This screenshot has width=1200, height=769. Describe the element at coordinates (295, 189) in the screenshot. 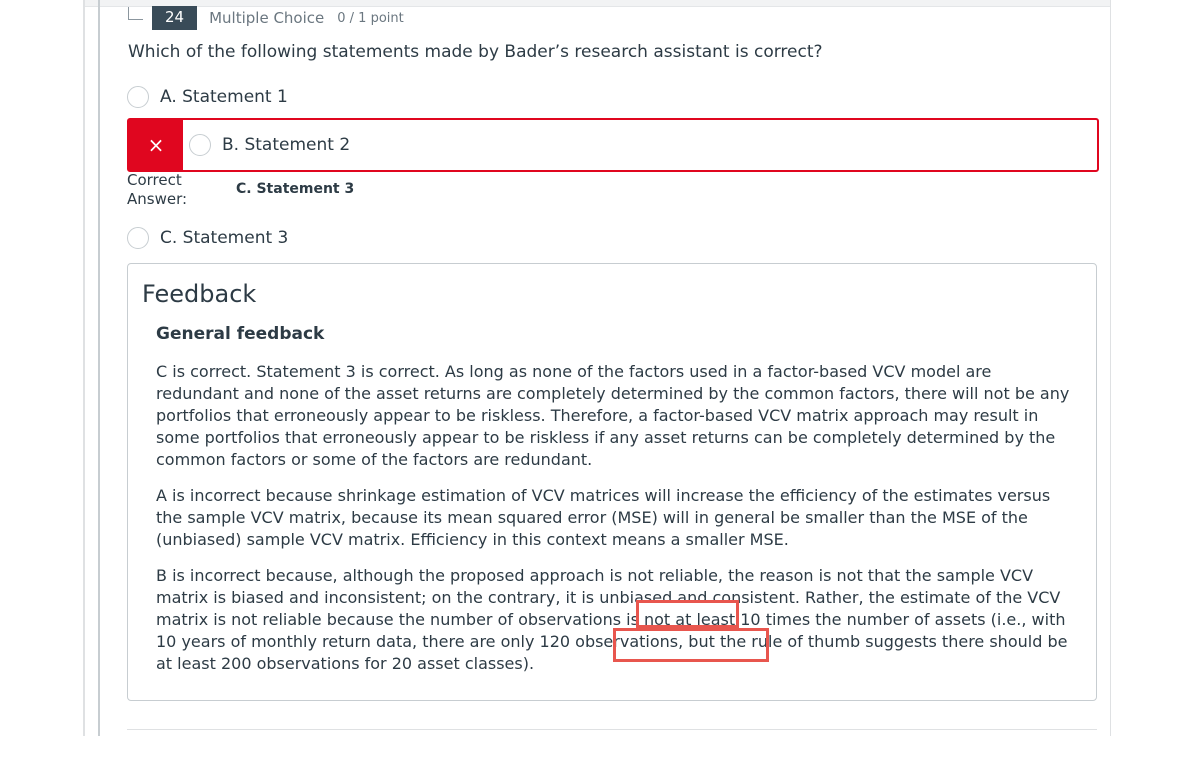

I see `correct-answer-value: C. Statement 3` at that location.